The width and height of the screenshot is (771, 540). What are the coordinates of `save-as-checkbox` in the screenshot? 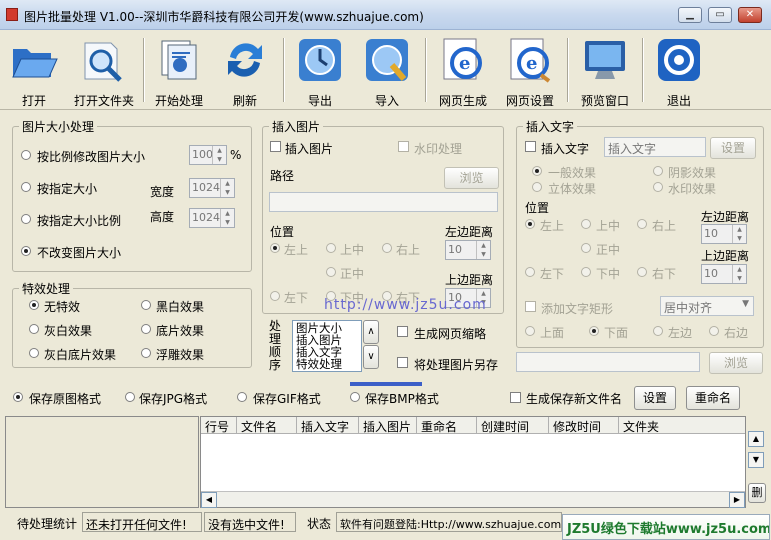 It's located at (402, 362).